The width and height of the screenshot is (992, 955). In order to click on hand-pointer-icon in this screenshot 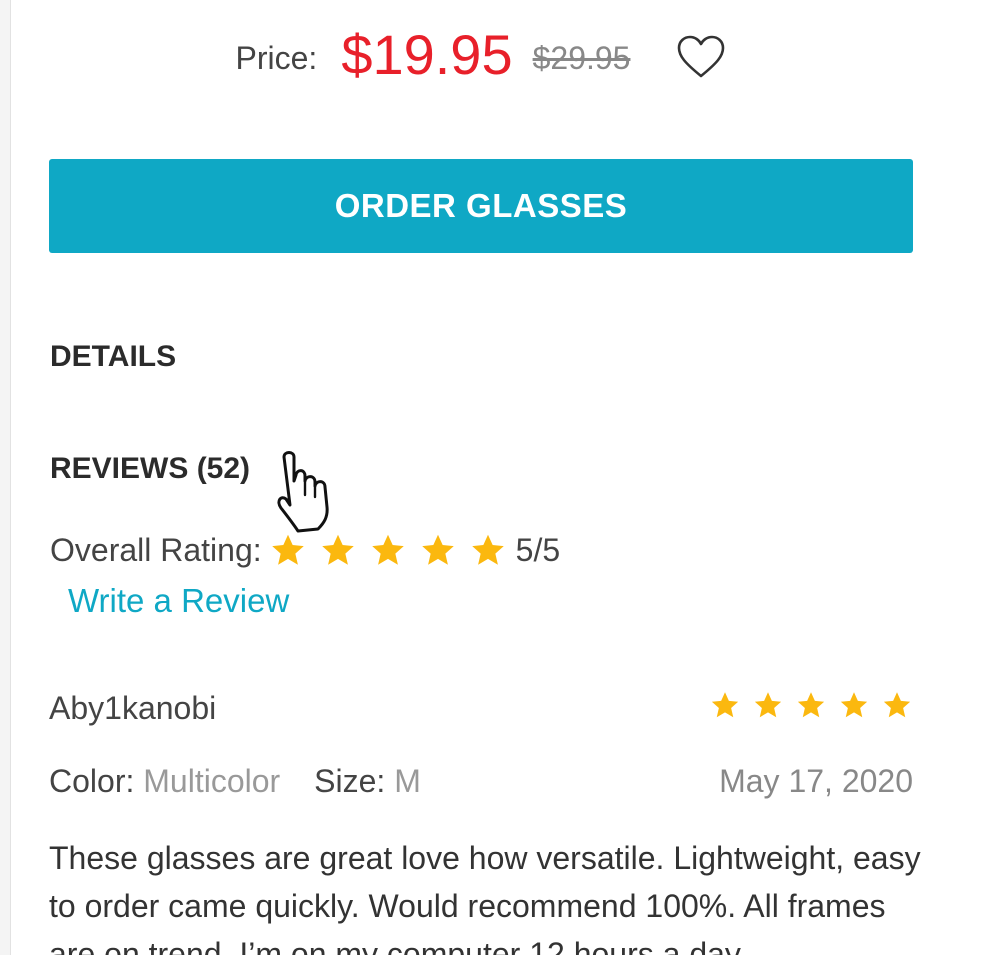, I will do `click(303, 492)`.